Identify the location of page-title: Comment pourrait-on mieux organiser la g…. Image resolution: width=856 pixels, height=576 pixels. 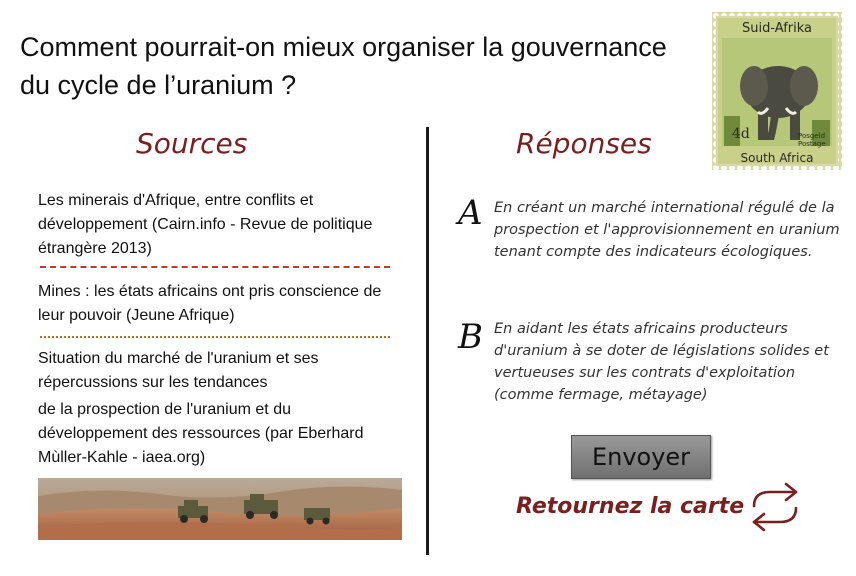
(343, 66).